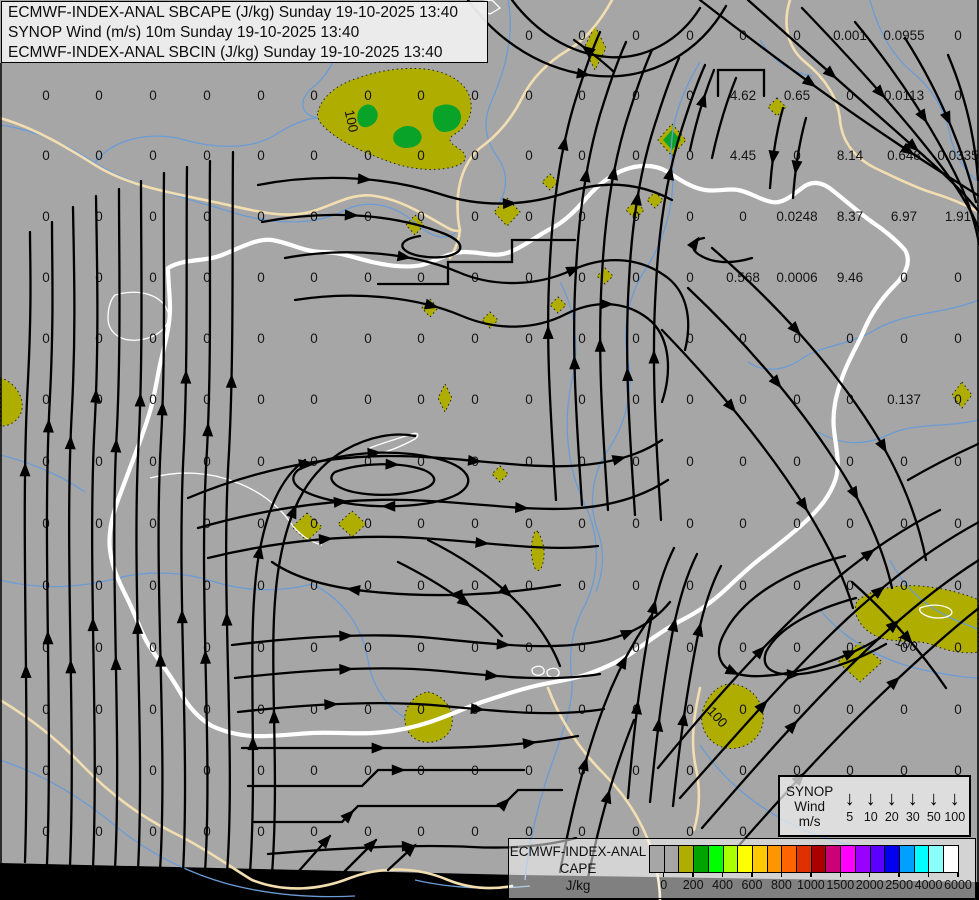 This screenshot has height=900, width=979. I want to click on wind-legend-scale: ↓ 5 ↓ 10 ↓ 20 ↓ 30 ↓ 50 ↓ 100, so click(902, 806).